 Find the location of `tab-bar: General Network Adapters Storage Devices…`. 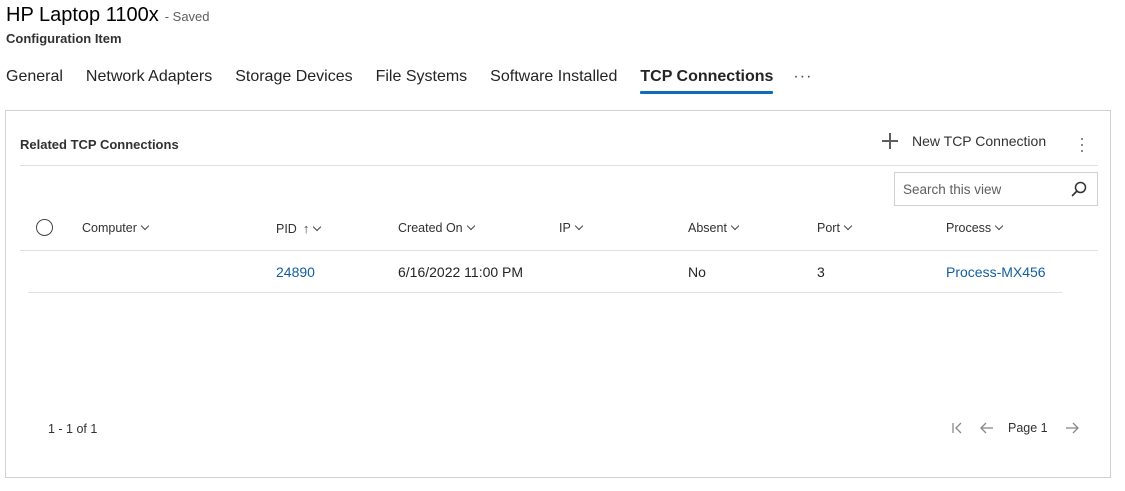

tab-bar: General Network Adapters Storage Devices… is located at coordinates (409, 81).